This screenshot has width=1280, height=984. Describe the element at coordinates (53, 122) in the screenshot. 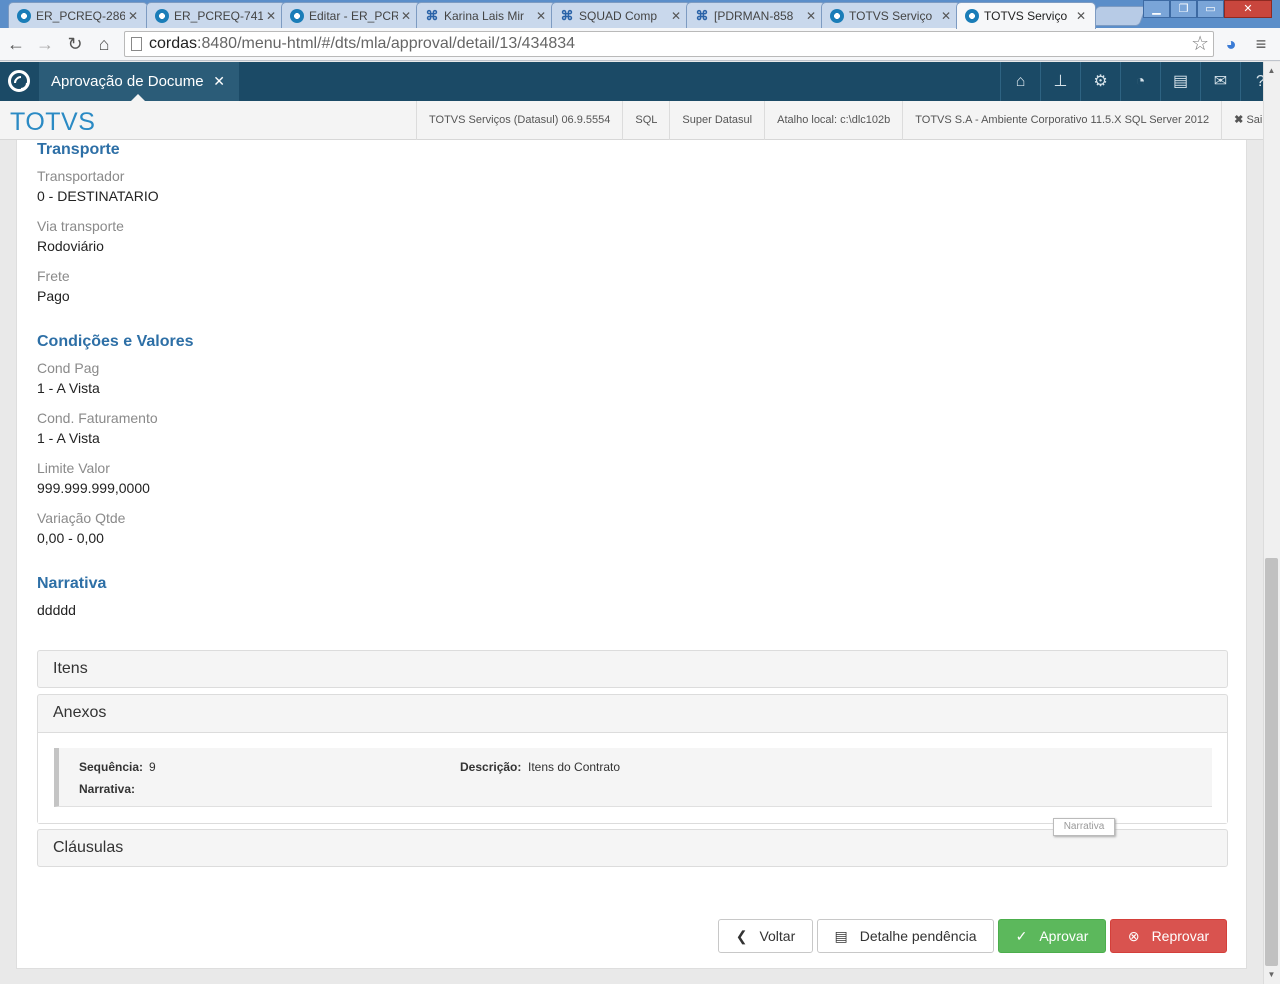

I see `brand-logo: TOTVS` at that location.